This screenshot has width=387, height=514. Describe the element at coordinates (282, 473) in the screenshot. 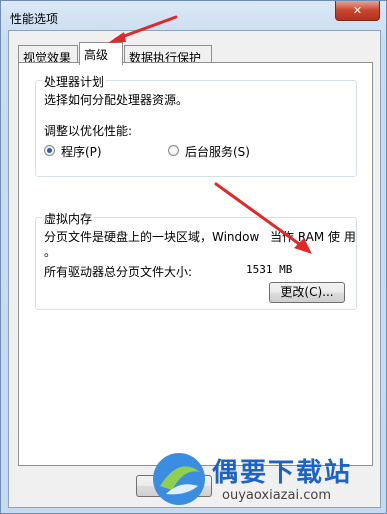

I see `watermark-brand: 偶要下载站` at that location.